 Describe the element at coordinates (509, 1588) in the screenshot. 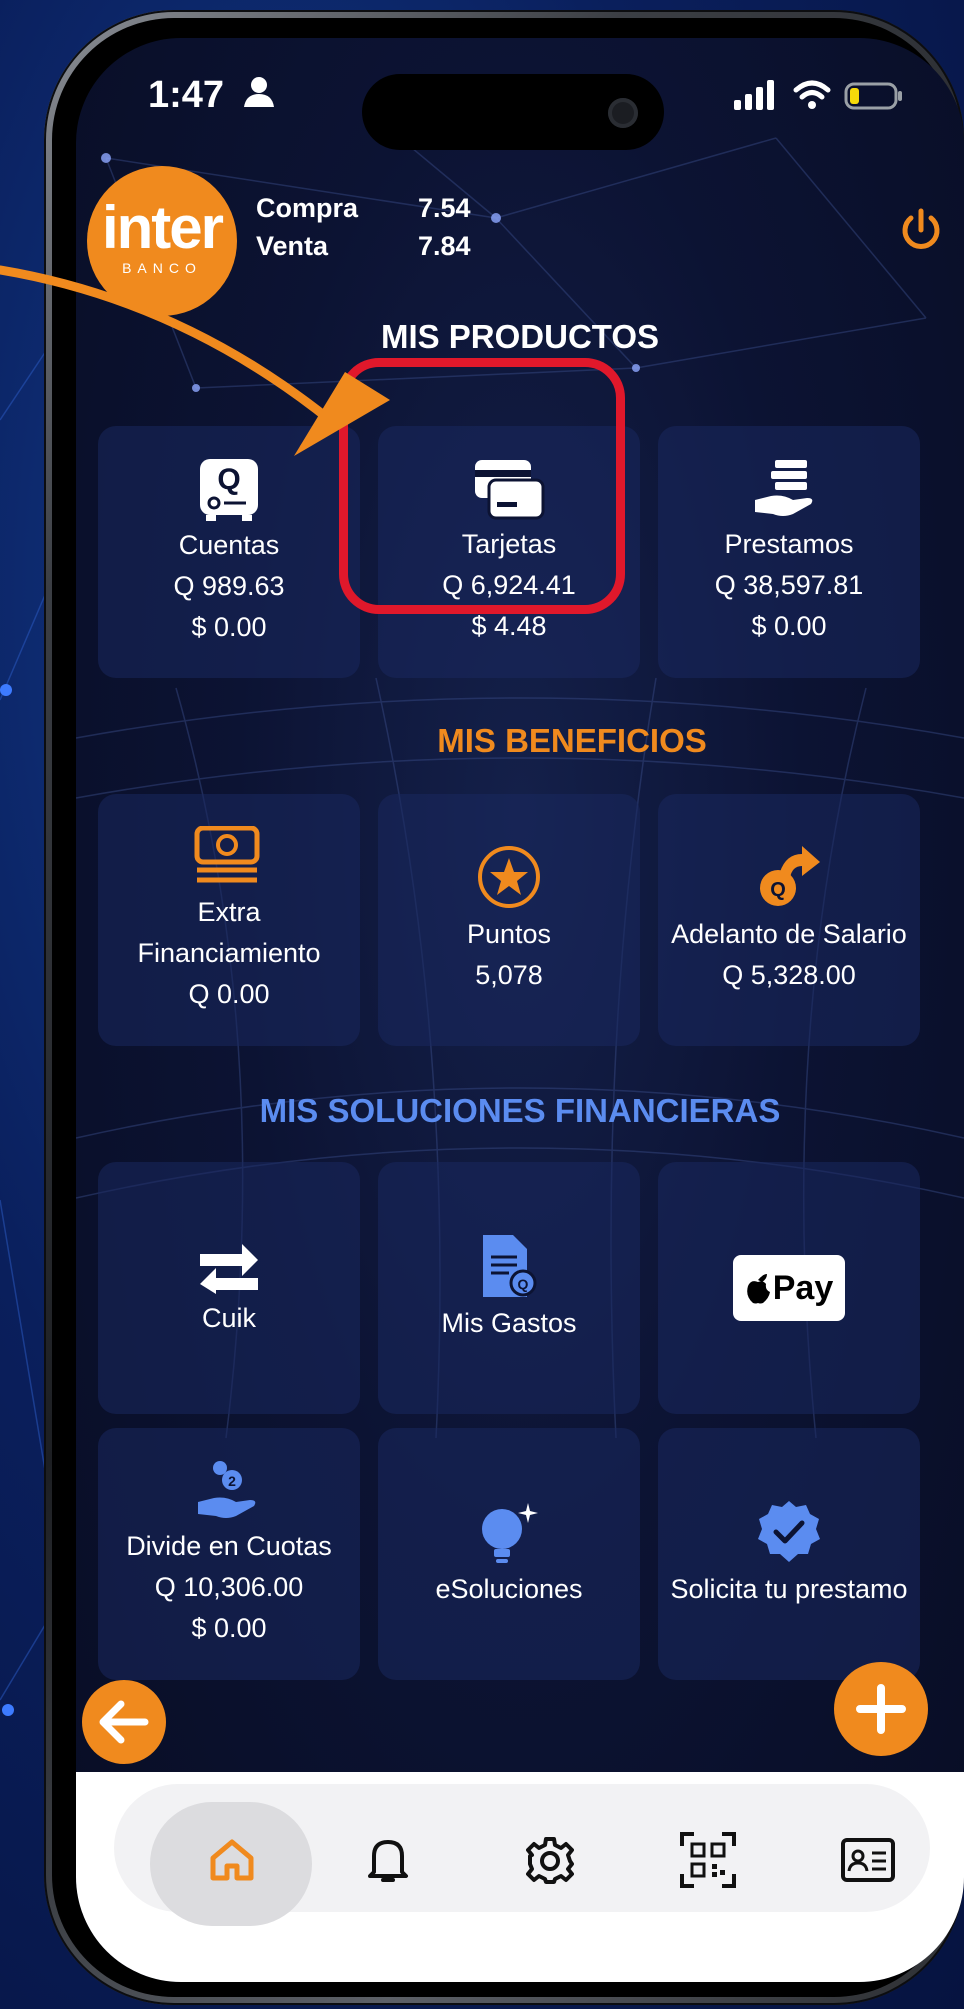

I see `solution-label: eSoluciones` at that location.